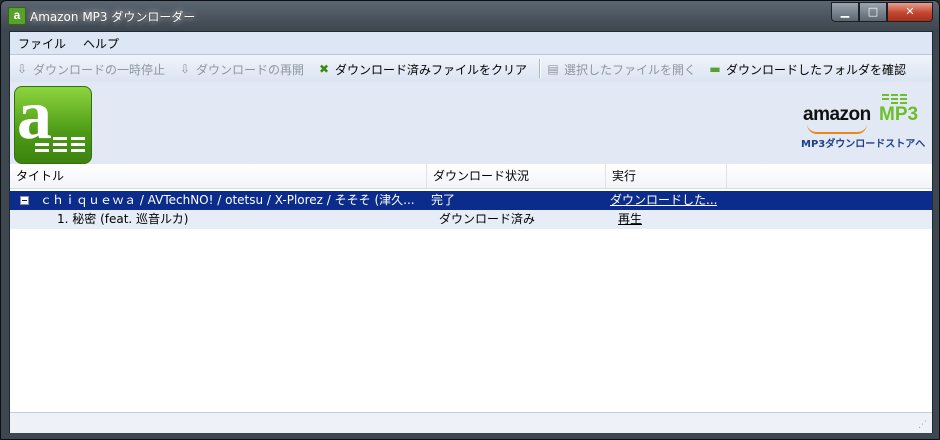 Image resolution: width=940 pixels, height=440 pixels. Describe the element at coordinates (899, 114) in the screenshot. I see `brand-mp3-text: MP3` at that location.